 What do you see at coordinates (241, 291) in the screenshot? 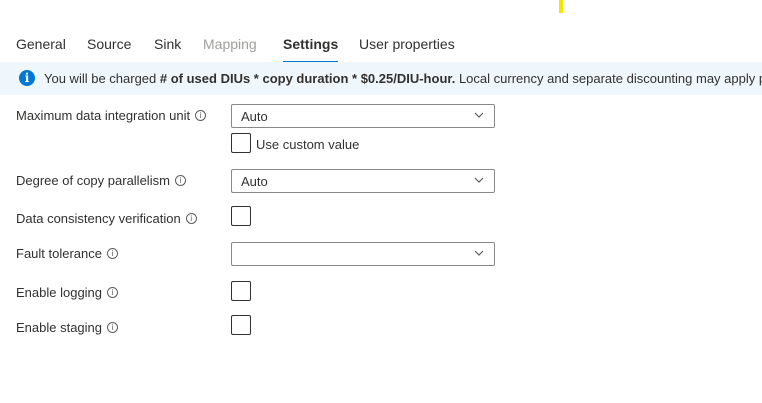
I see `logging-checkbox` at bounding box center [241, 291].